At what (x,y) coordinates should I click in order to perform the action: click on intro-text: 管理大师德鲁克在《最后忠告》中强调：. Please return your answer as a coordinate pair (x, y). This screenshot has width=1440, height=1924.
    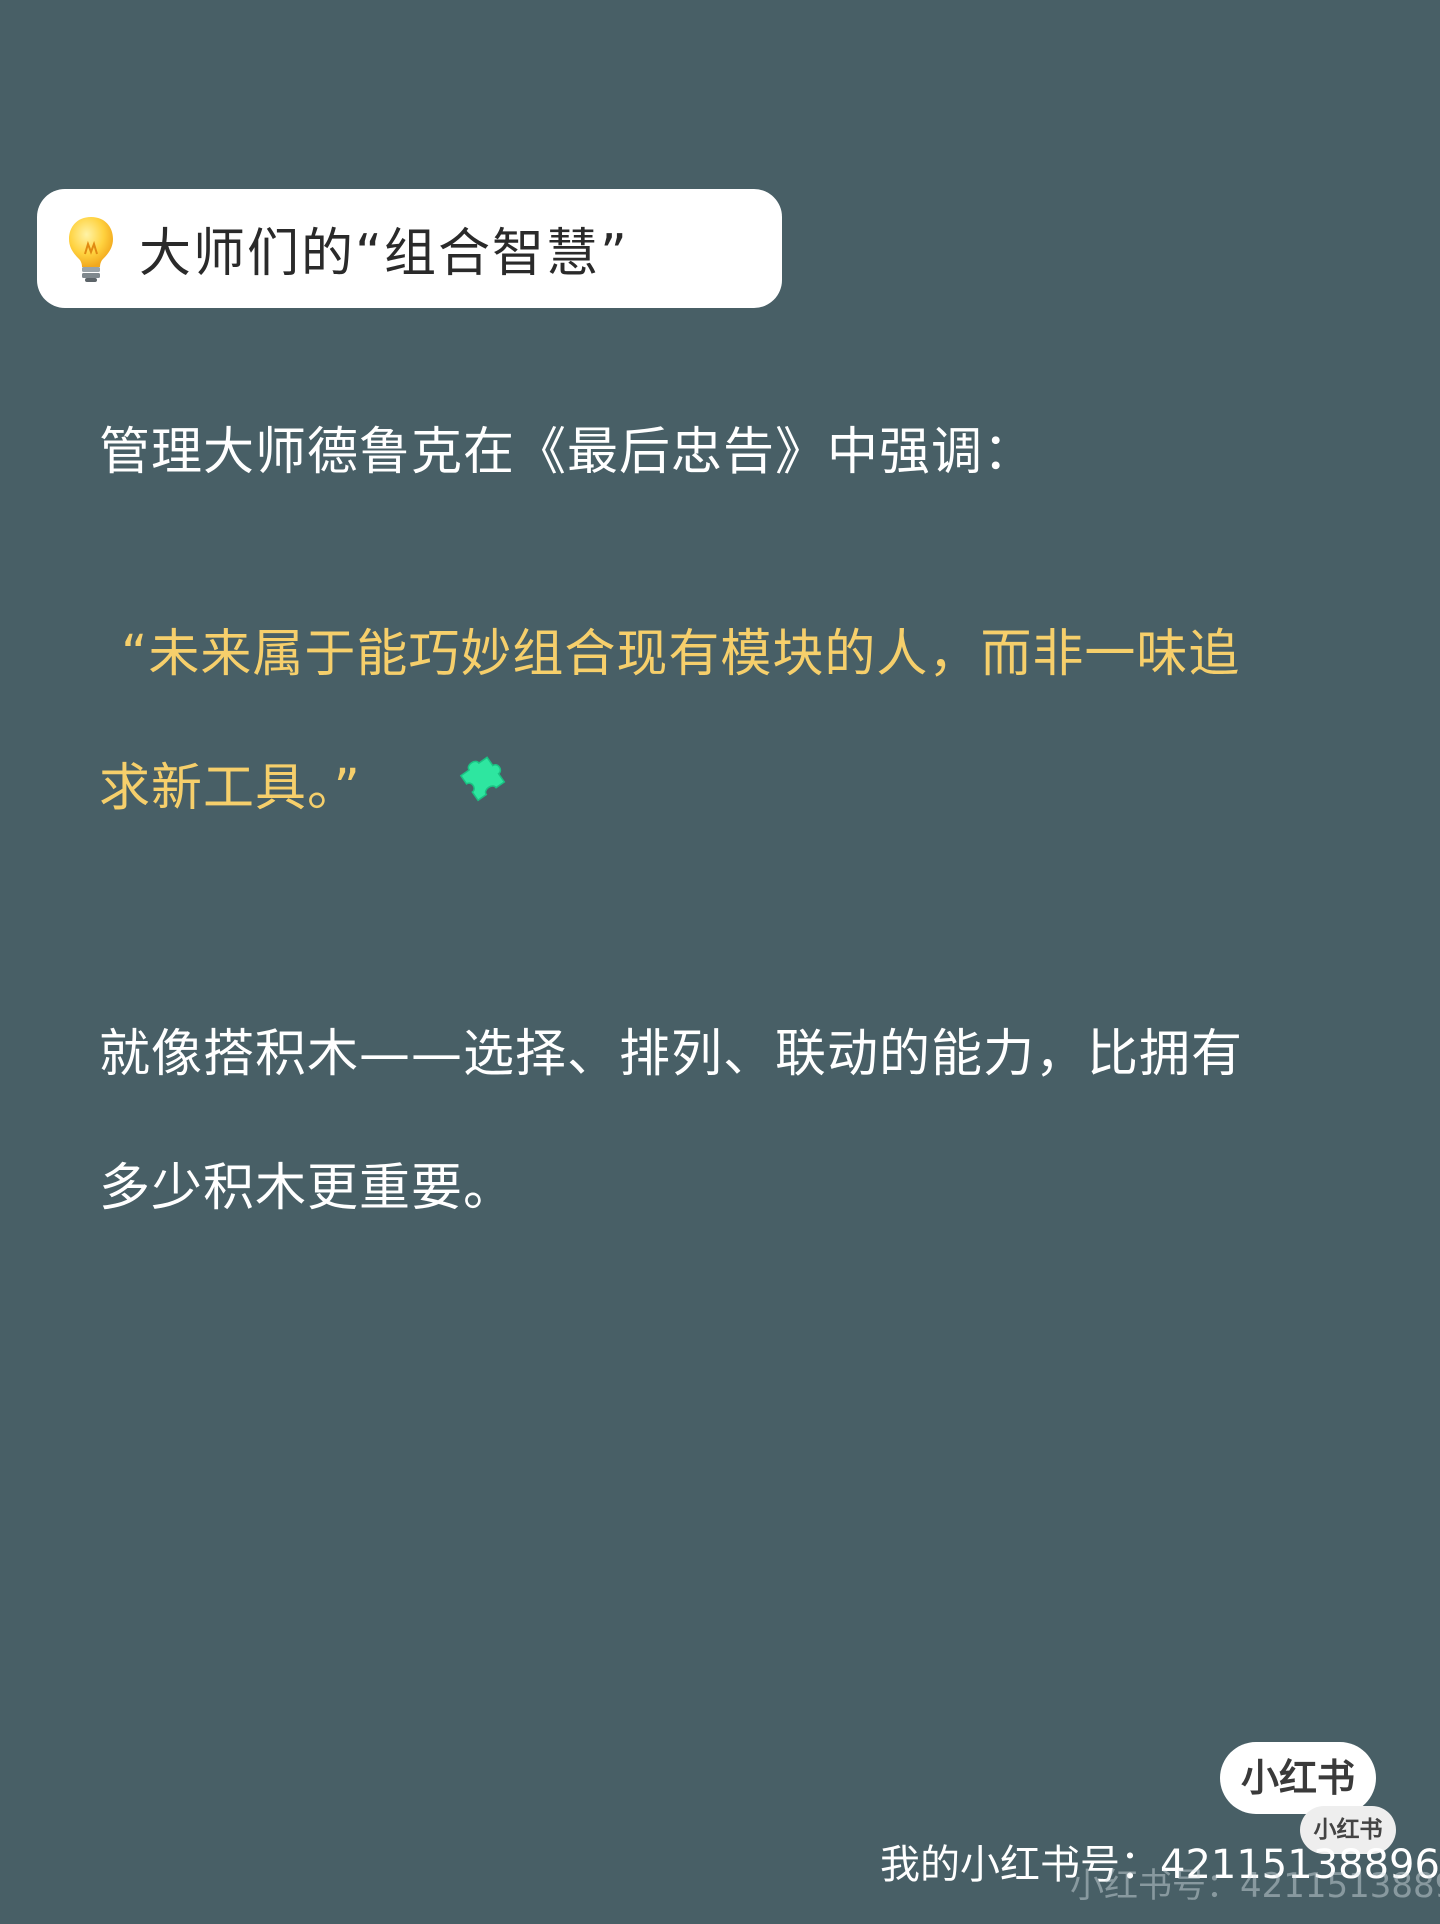
    Looking at the image, I should click on (567, 452).